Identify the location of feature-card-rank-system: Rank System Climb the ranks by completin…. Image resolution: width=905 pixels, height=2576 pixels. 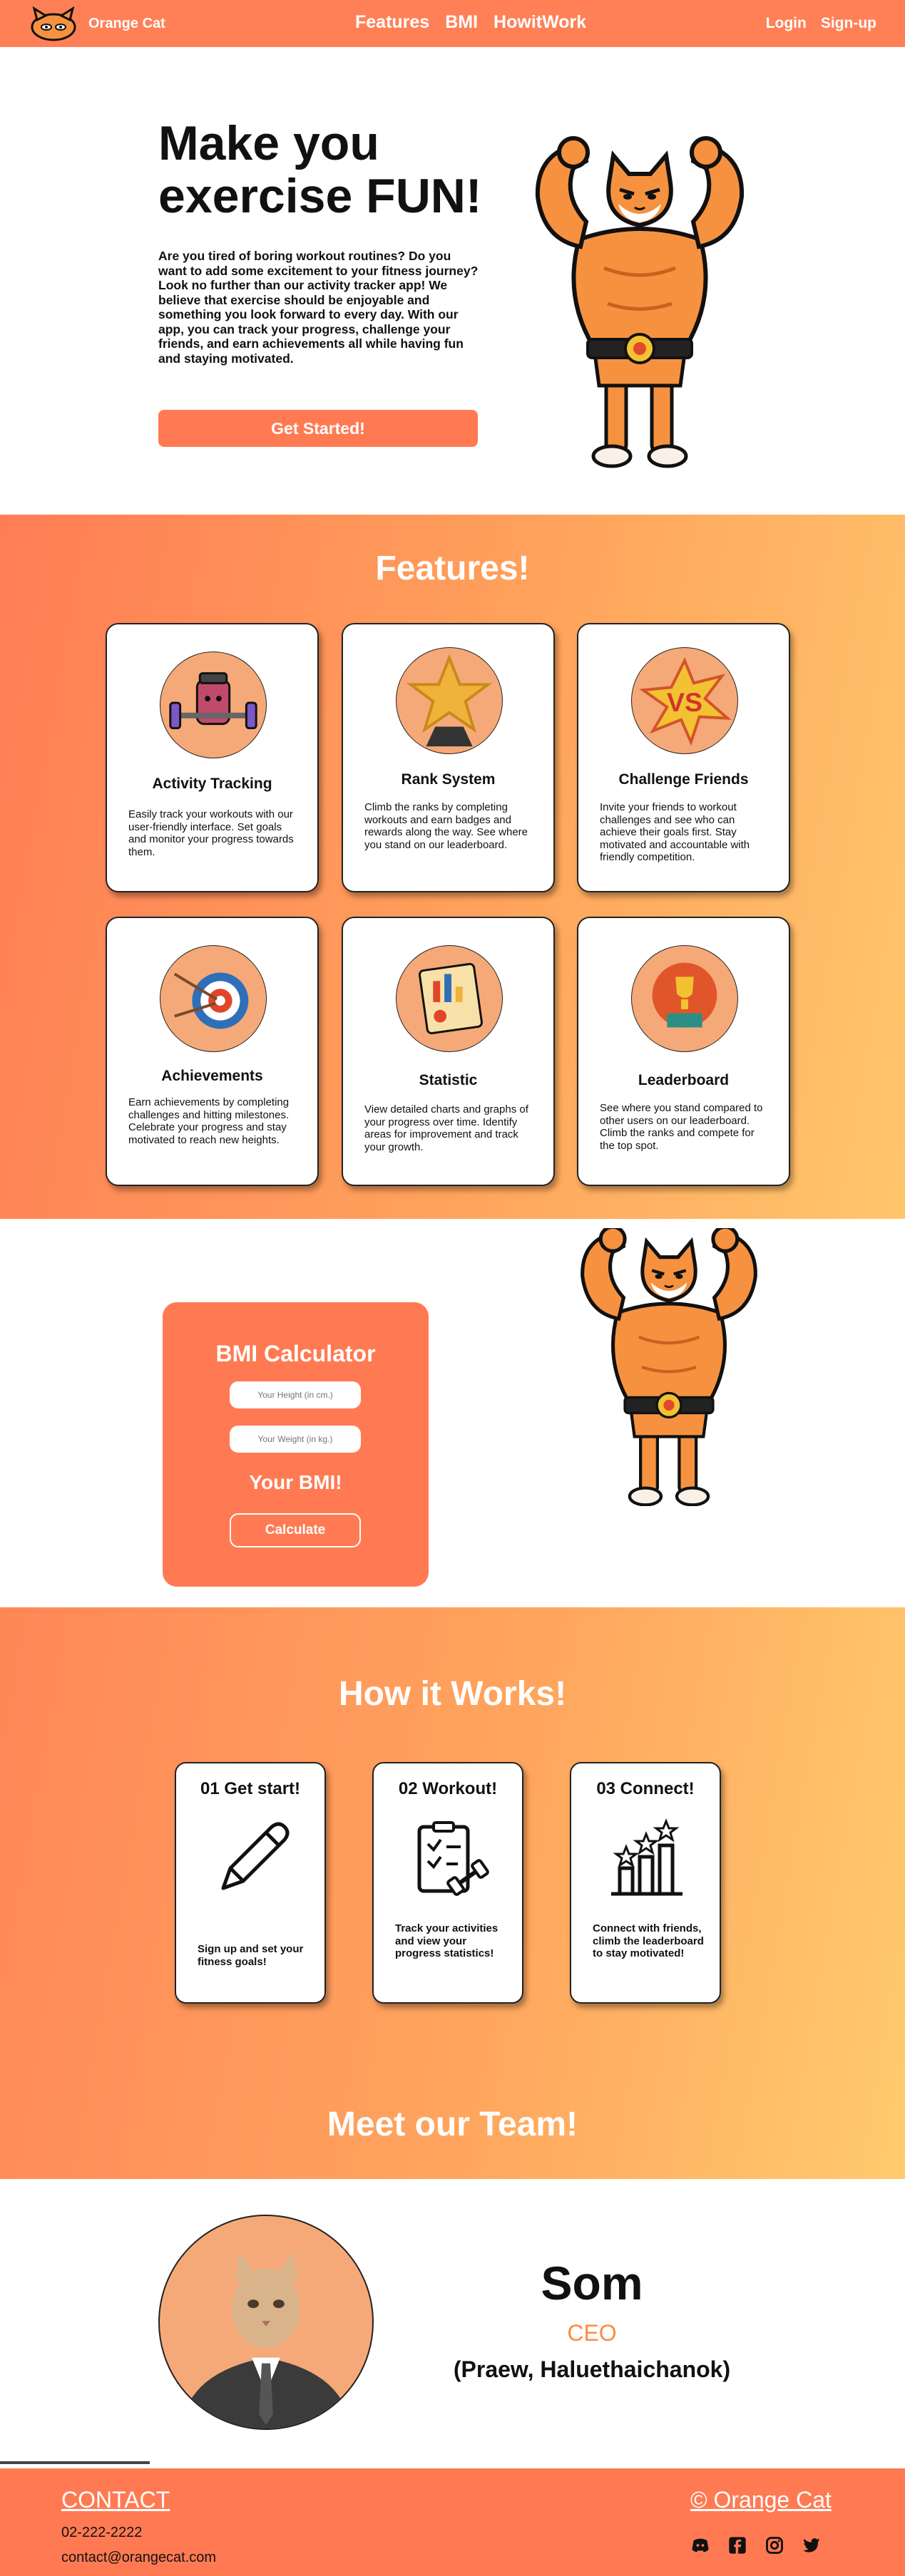
(449, 757).